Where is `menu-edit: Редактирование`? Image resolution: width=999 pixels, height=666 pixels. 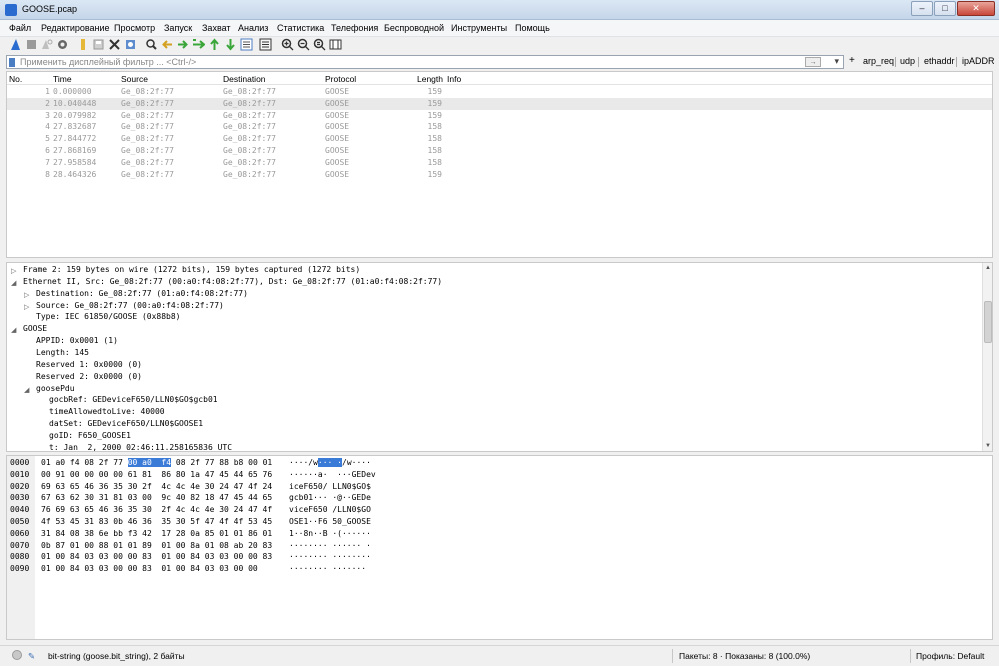 menu-edit: Редактирование is located at coordinates (75, 28).